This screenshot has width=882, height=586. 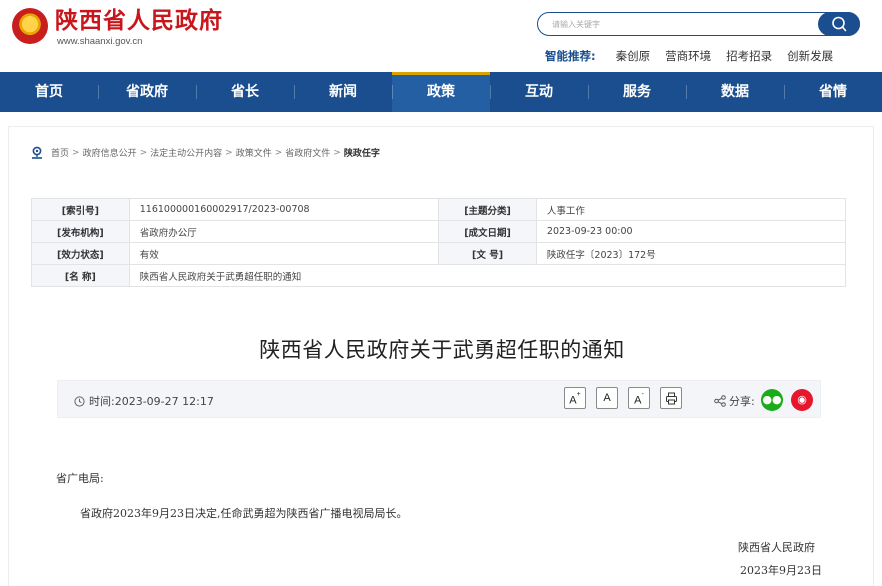 I want to click on meta-label: [效力状态], so click(x=80, y=253).